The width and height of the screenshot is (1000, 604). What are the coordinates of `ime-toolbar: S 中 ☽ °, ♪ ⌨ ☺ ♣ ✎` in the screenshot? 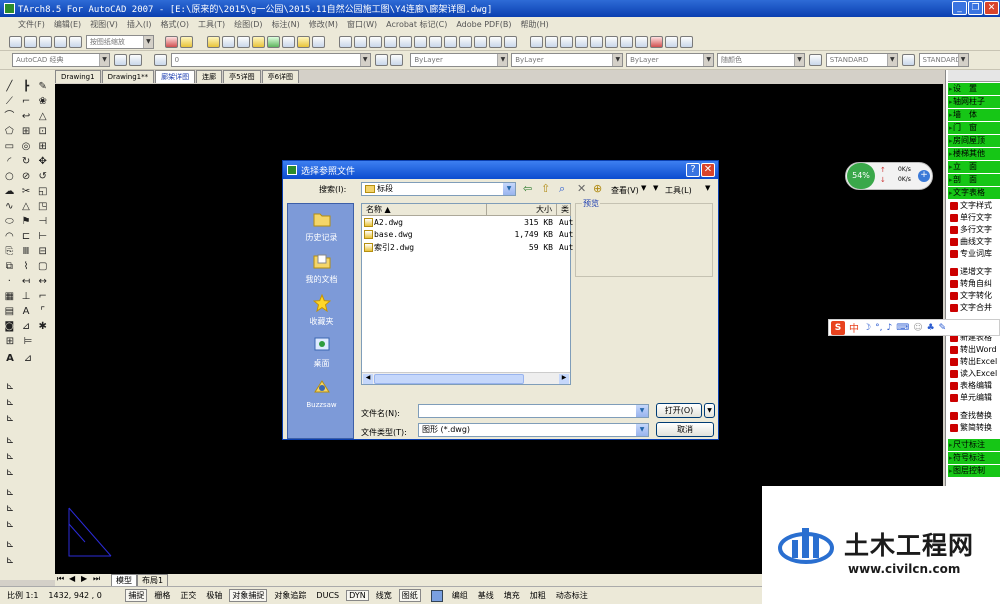 It's located at (914, 327).